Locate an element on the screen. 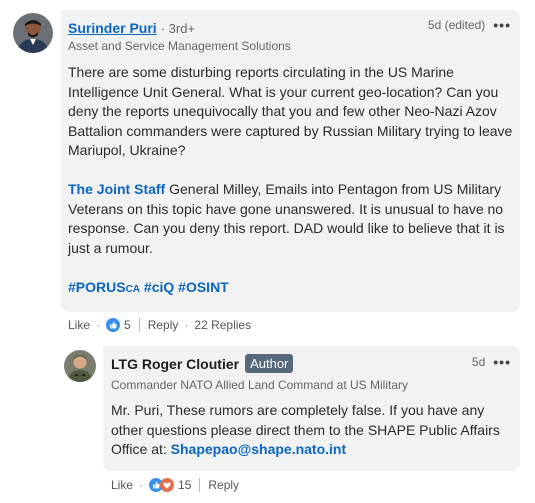 The width and height of the screenshot is (535, 503). hashtag-row: #PORUSCA #ciQ #OSINT is located at coordinates (291, 289).